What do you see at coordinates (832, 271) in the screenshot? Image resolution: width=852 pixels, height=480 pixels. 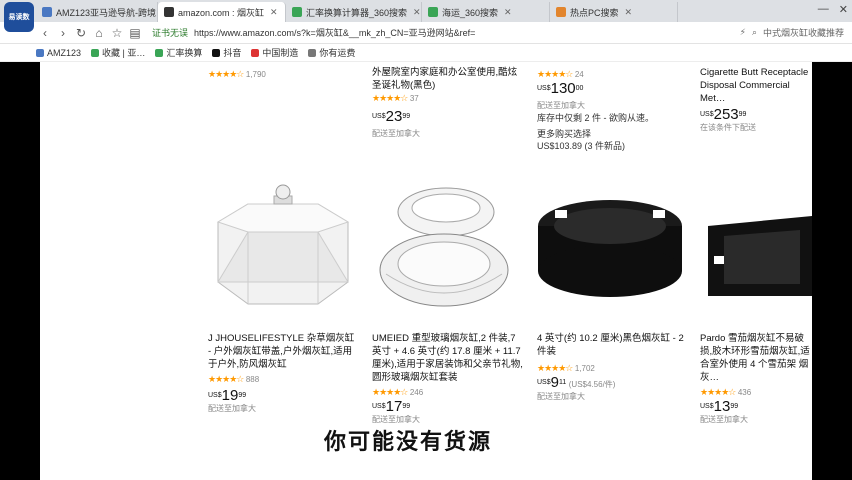 I see `right-letterbox` at bounding box center [832, 271].